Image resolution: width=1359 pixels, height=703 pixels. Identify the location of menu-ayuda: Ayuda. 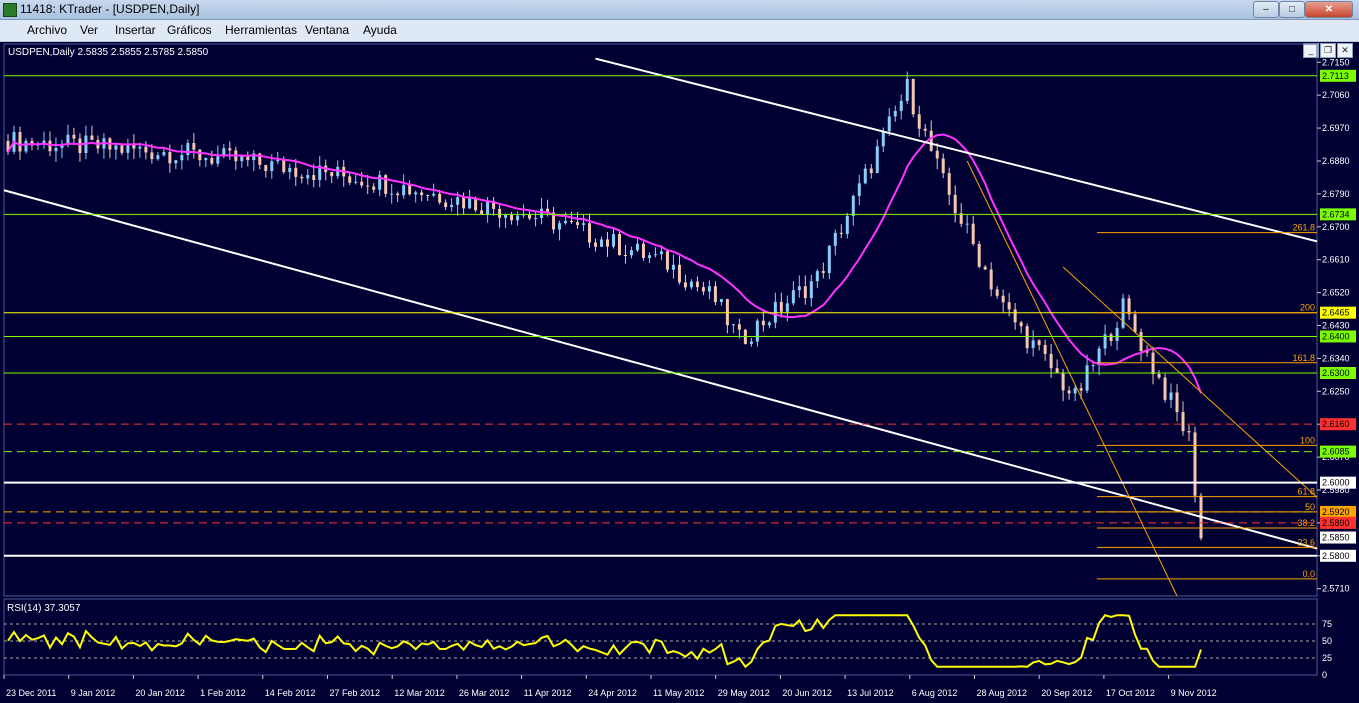
(380, 30).